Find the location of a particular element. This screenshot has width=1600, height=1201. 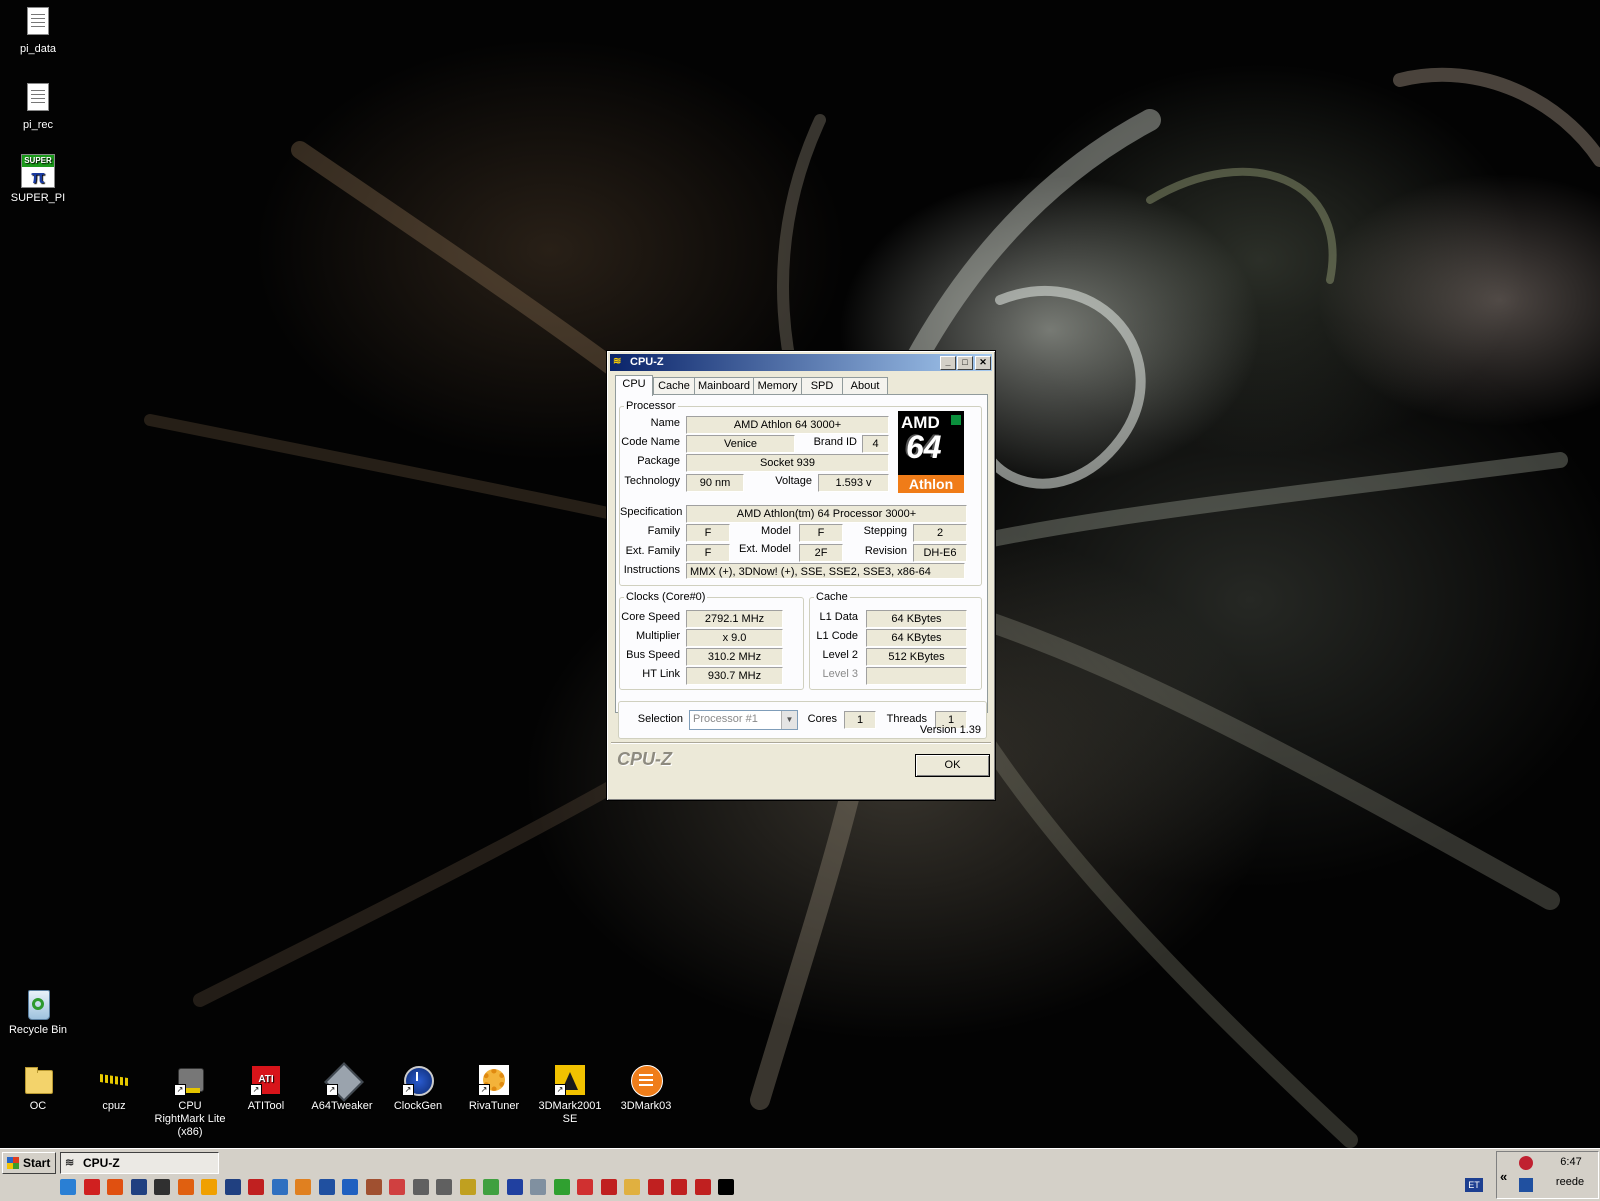

selection-label: Selection is located at coordinates (660, 719).